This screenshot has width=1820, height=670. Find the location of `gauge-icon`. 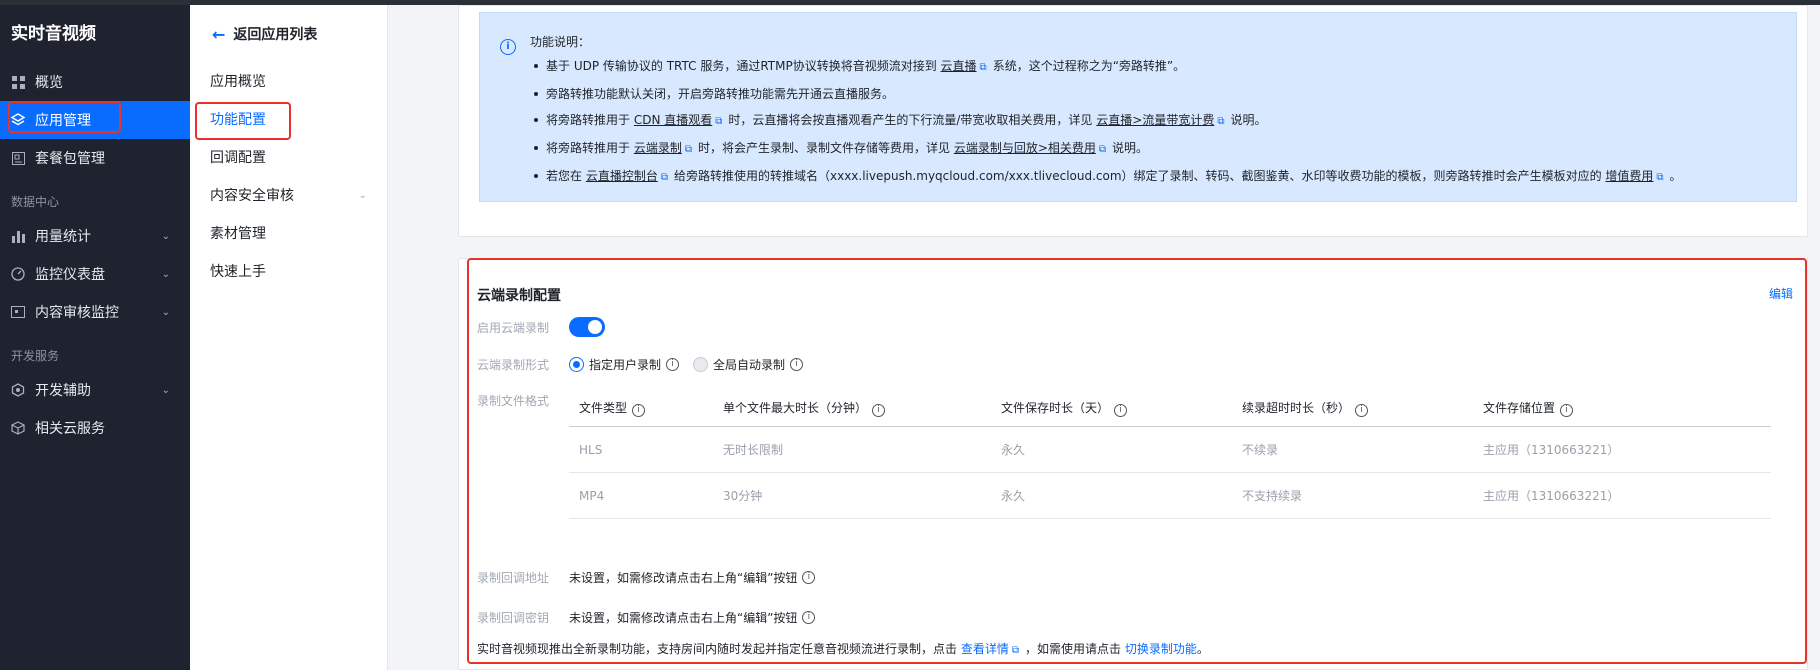

gauge-icon is located at coordinates (18, 274).